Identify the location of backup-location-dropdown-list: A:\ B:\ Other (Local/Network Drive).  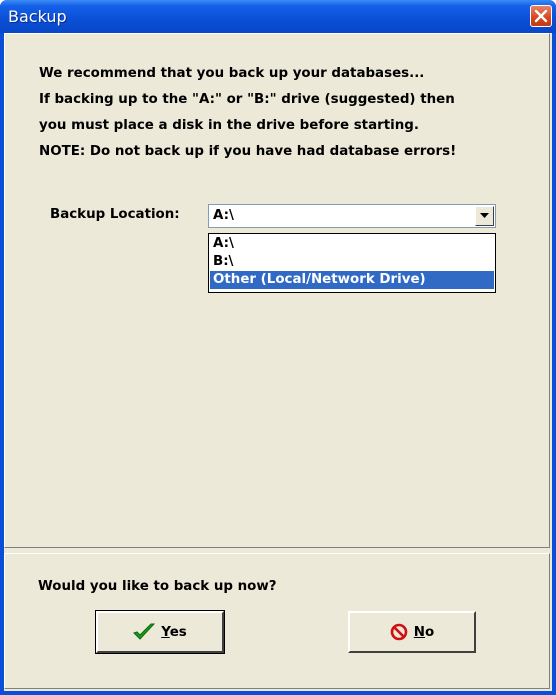
(352, 263).